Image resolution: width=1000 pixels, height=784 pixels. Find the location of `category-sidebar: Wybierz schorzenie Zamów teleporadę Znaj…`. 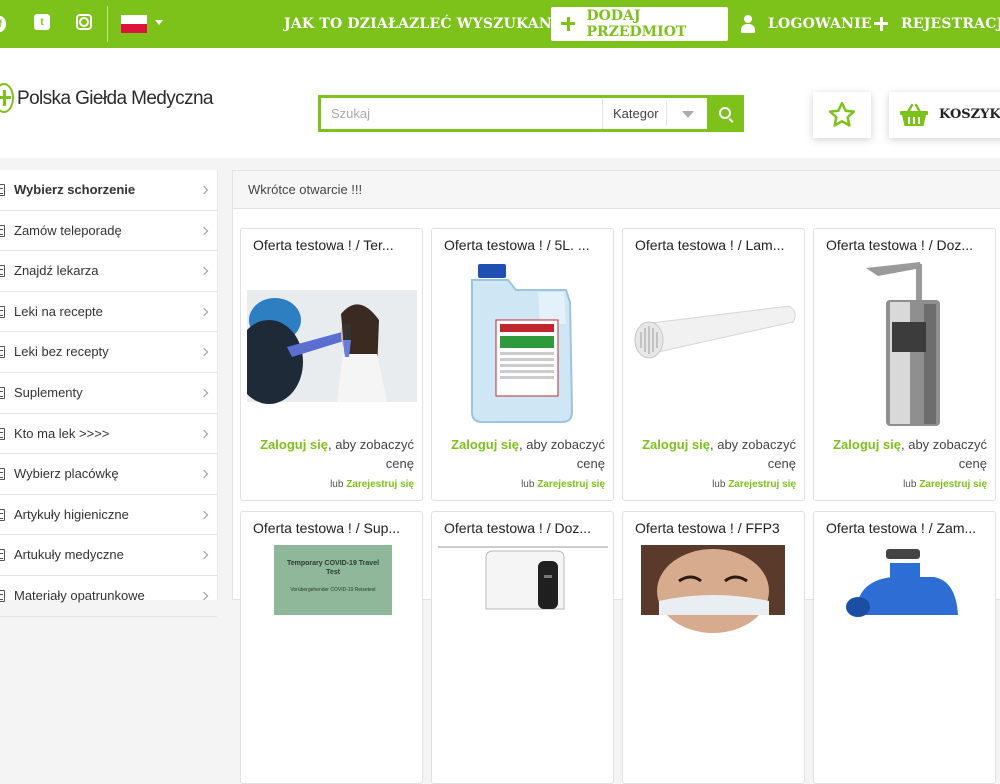

category-sidebar: Wybierz schorzenie Zamów teleporadę Znaj… is located at coordinates (109, 393).